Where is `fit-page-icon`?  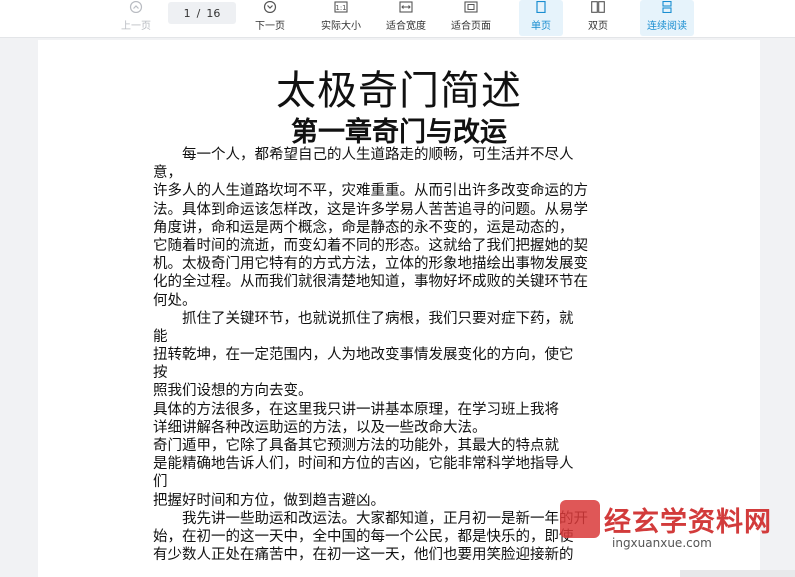
fit-page-icon is located at coordinates (471, 7).